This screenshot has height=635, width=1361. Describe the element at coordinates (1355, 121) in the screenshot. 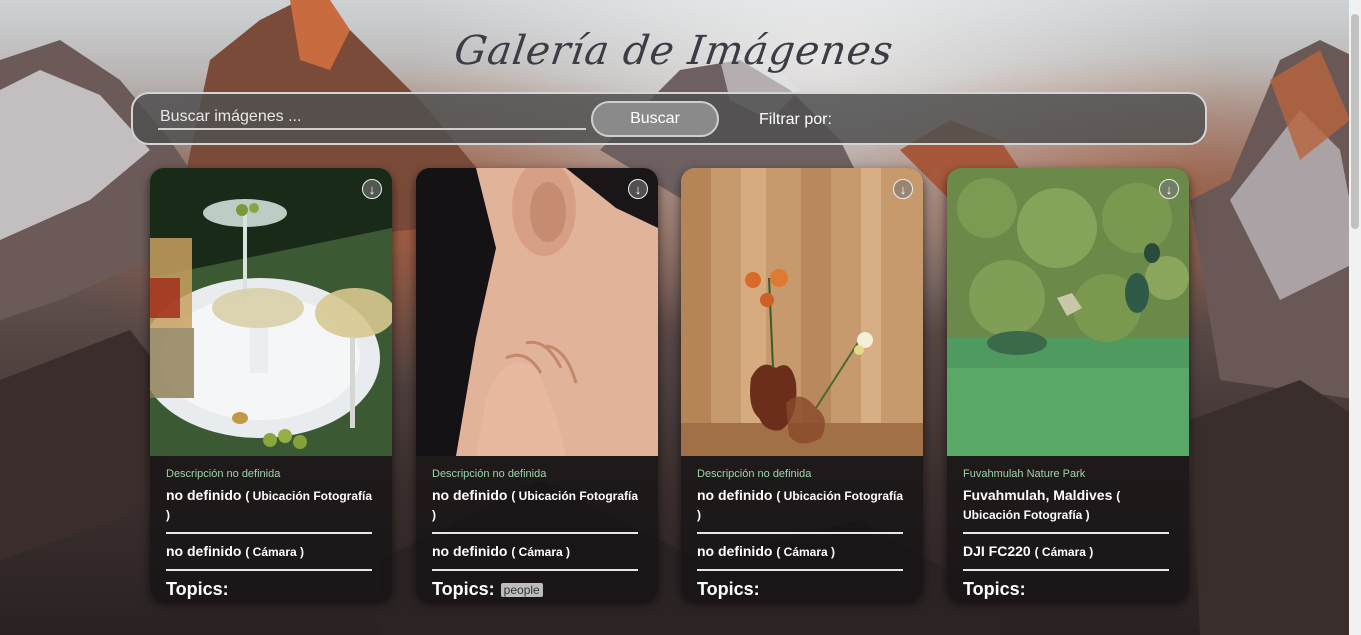

I see `scrollbar-thumb` at that location.